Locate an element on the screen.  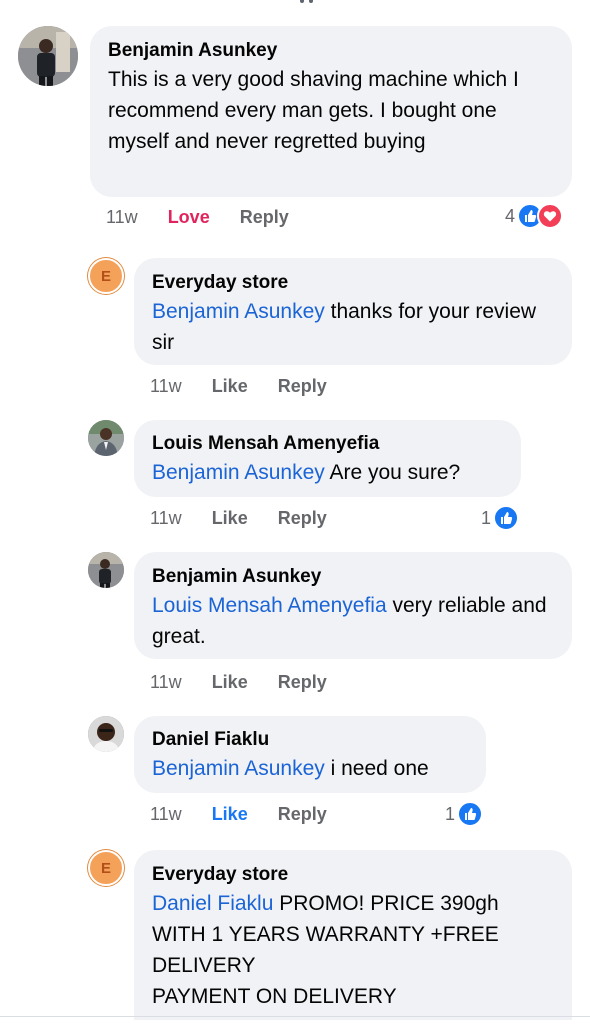
reaction-count: 4 is located at coordinates (510, 215).